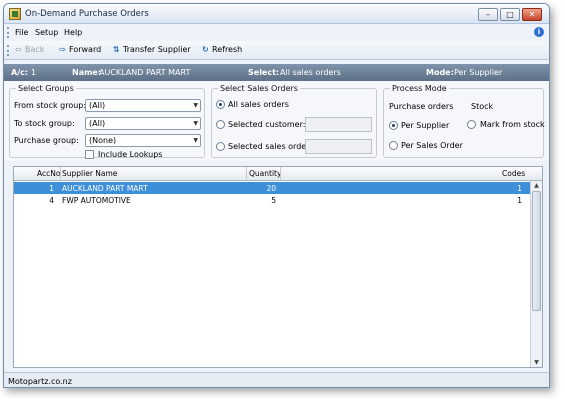  Describe the element at coordinates (536, 185) in the screenshot. I see `scroll-up-icon: ▲` at that location.